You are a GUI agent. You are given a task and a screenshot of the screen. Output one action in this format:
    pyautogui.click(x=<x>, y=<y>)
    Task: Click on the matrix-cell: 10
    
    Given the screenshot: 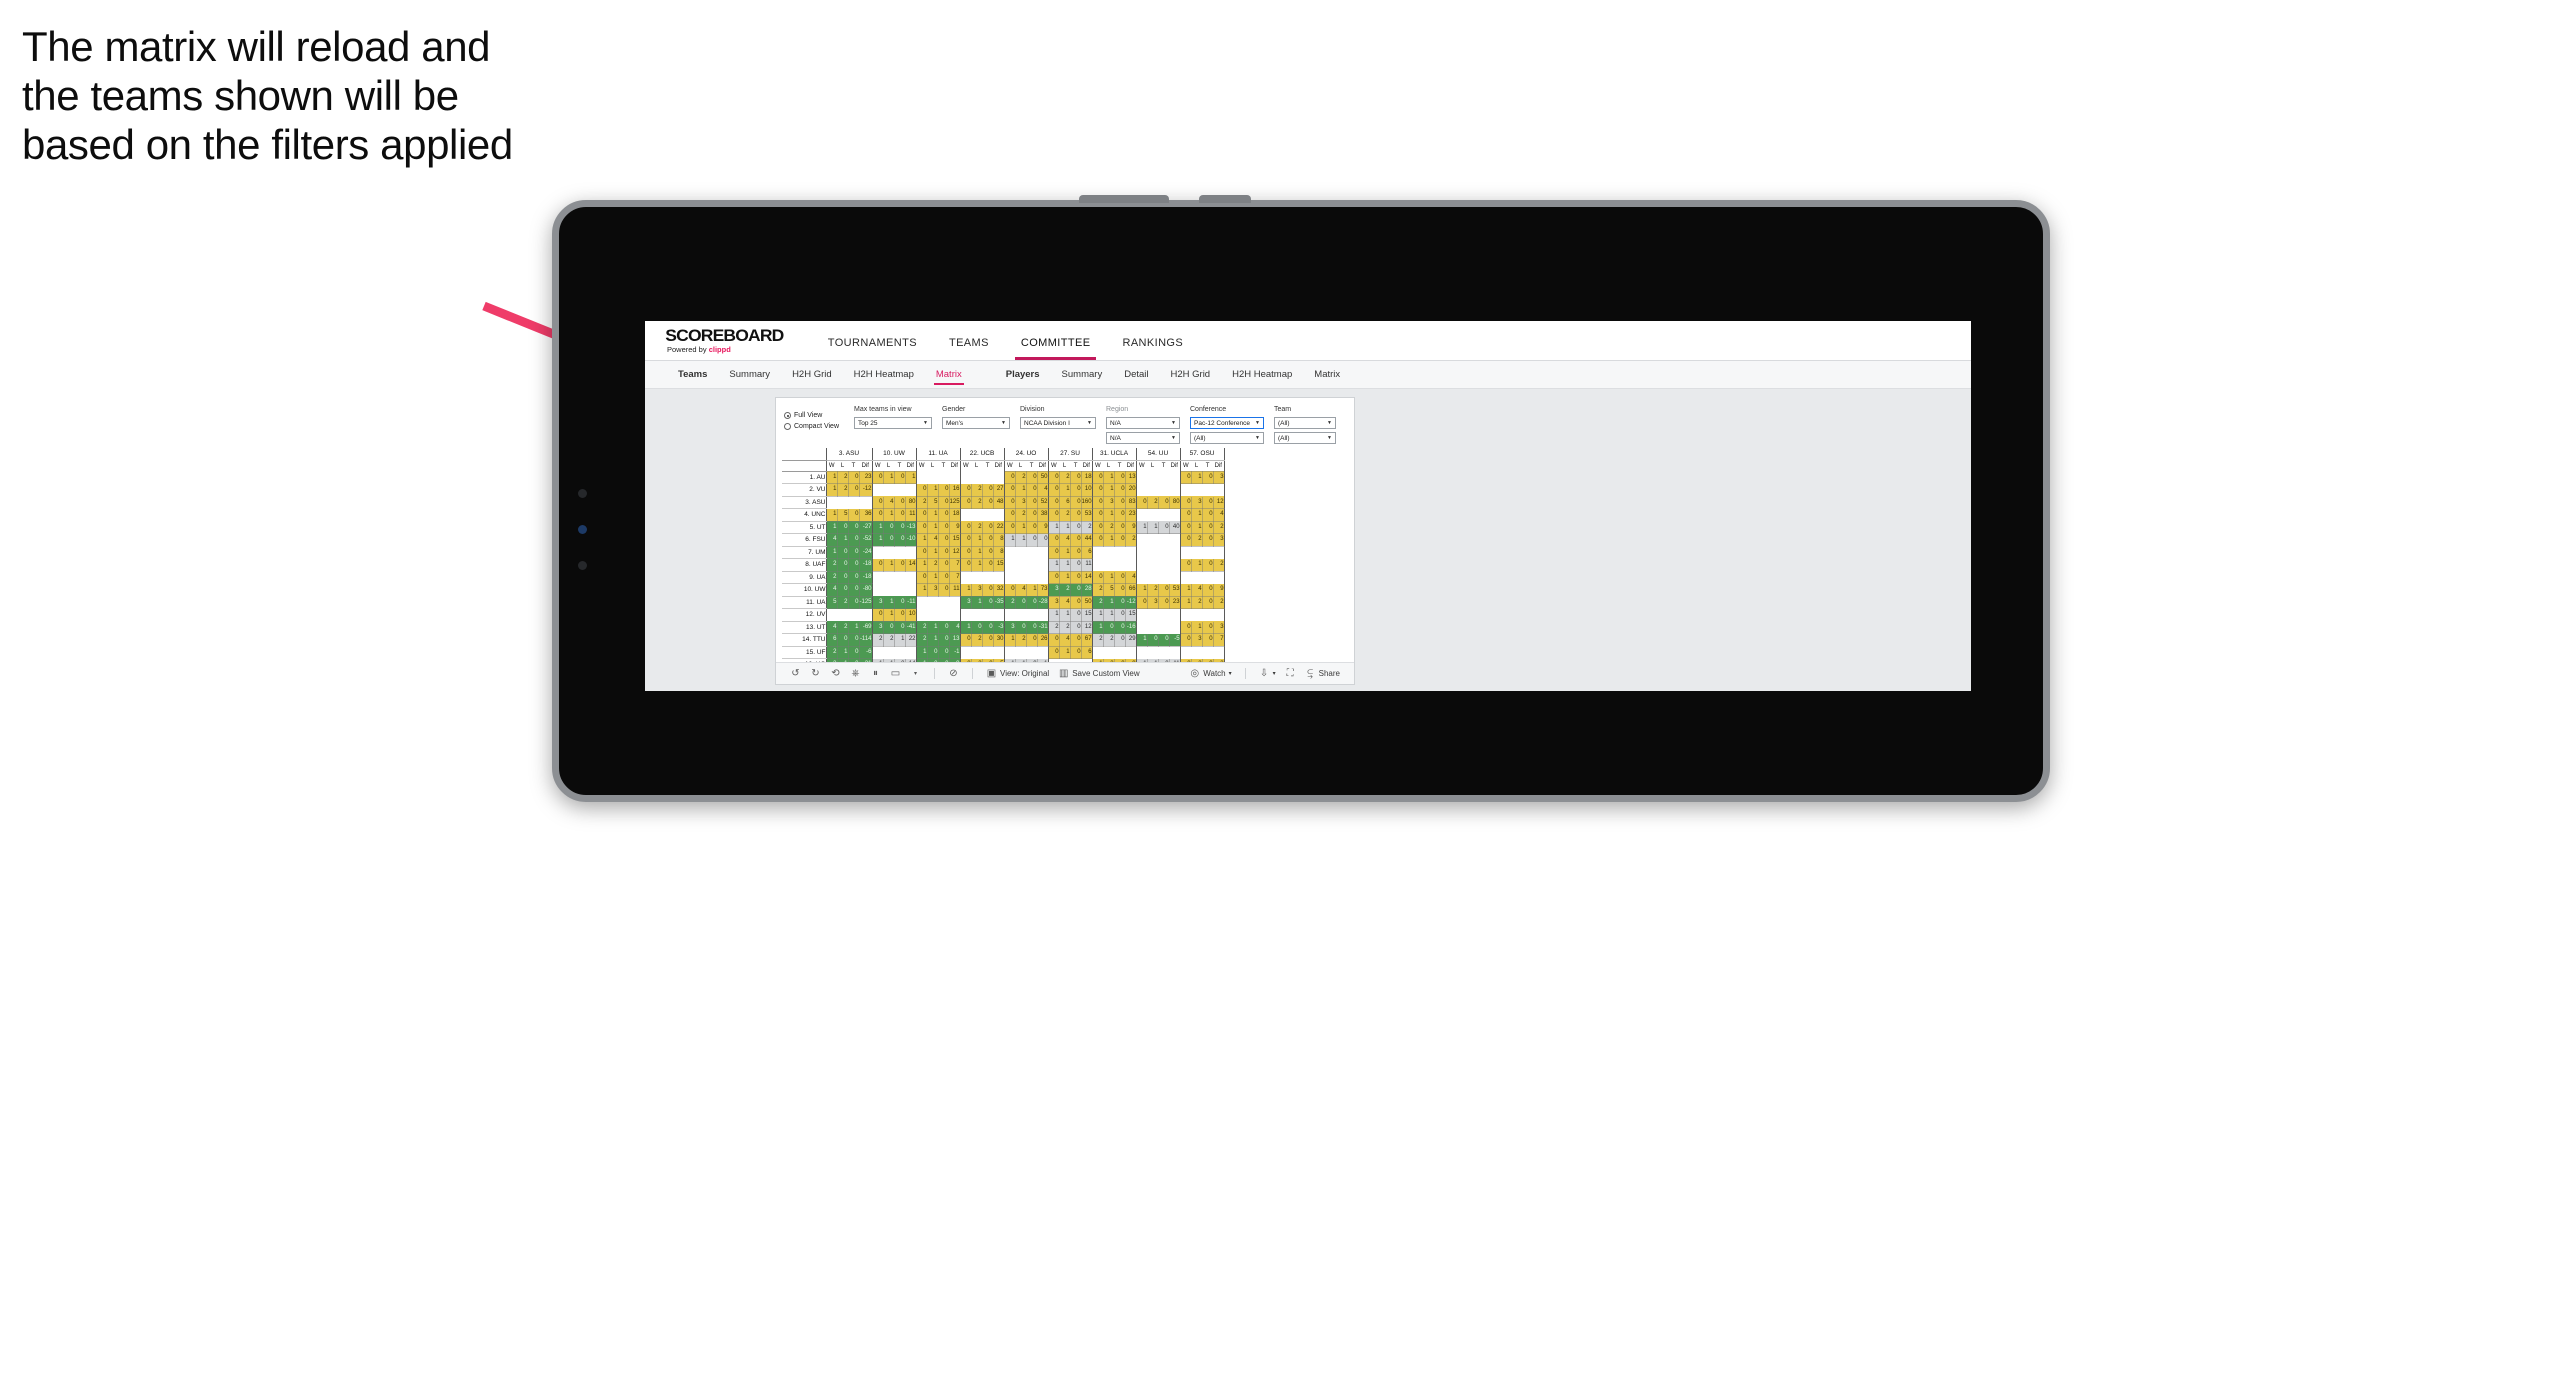 What is the action you would take?
    pyautogui.click(x=1086, y=490)
    